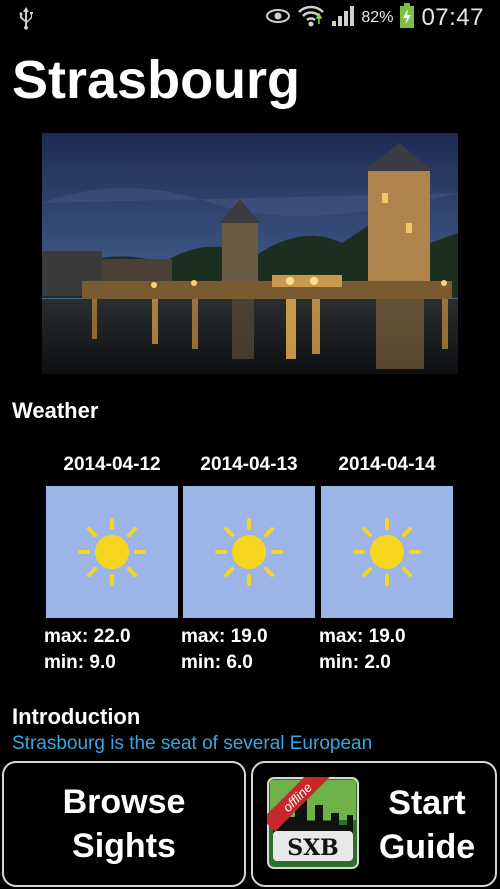  Describe the element at coordinates (26, 20) in the screenshot. I see `usb-icon` at that location.